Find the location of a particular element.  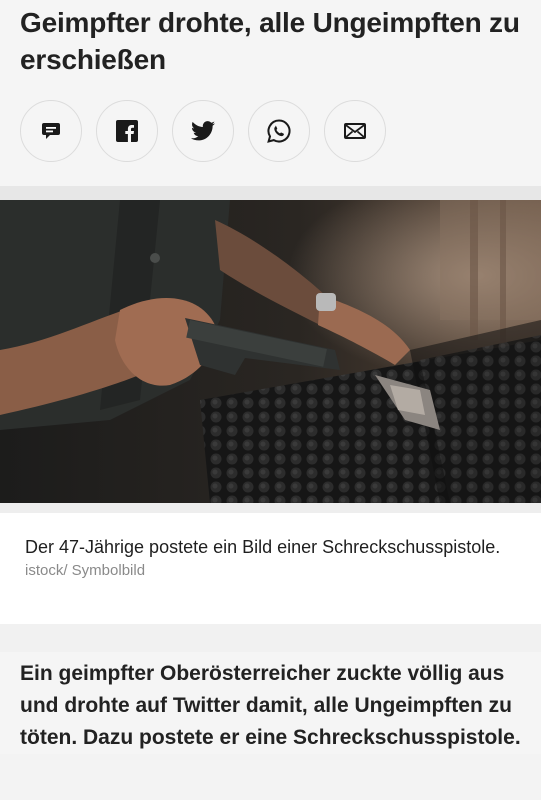

email-share-button is located at coordinates (355, 131).